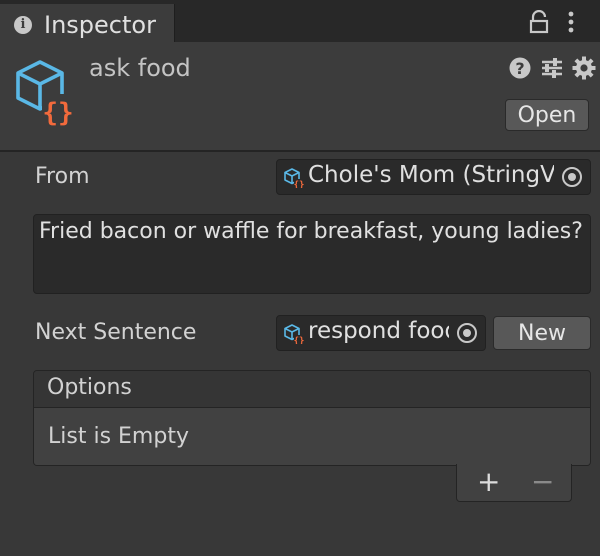 This screenshot has width=600, height=556. Describe the element at coordinates (118, 436) in the screenshot. I see `empty-list-text: List is Empty` at that location.